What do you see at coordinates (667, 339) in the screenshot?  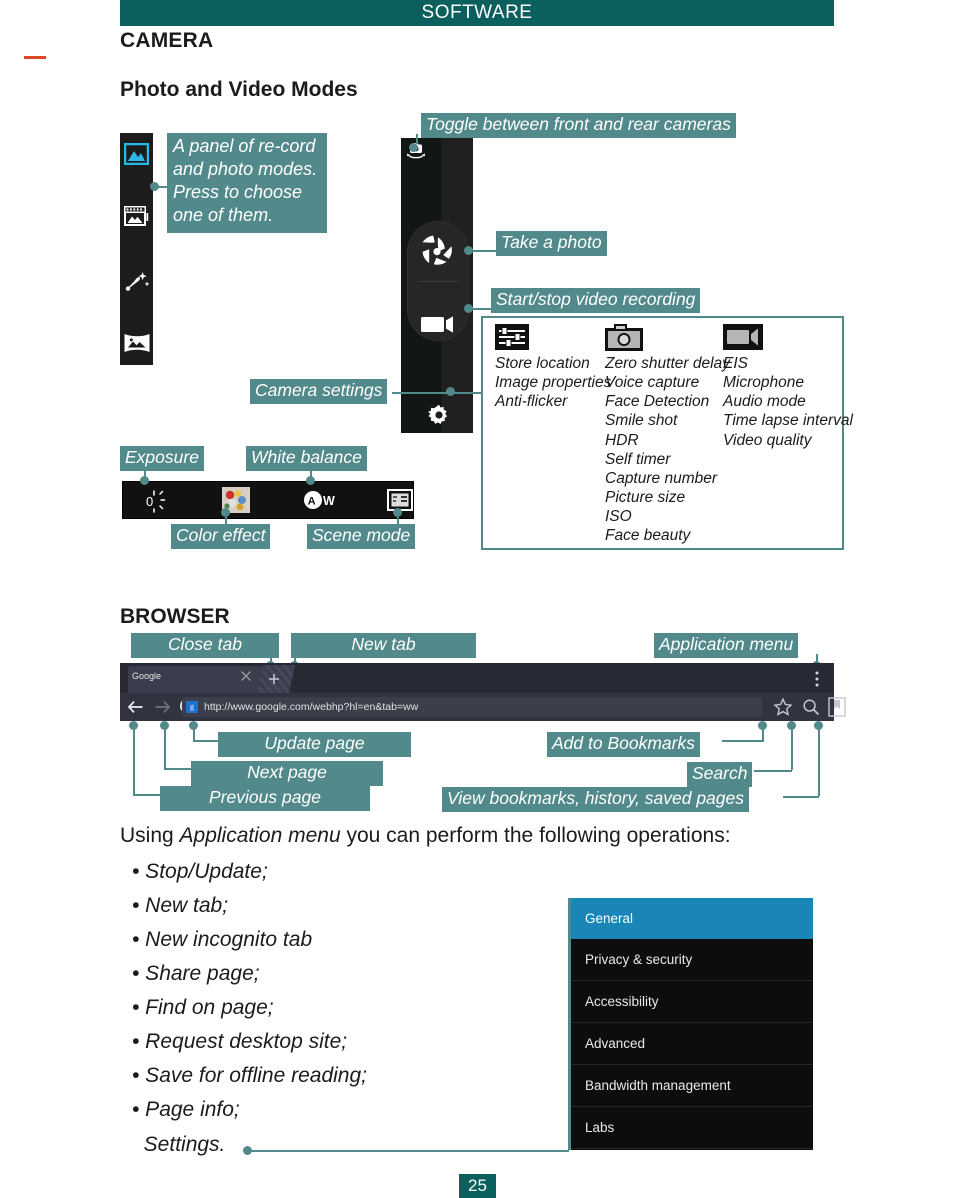 I see `camera-icon` at bounding box center [667, 339].